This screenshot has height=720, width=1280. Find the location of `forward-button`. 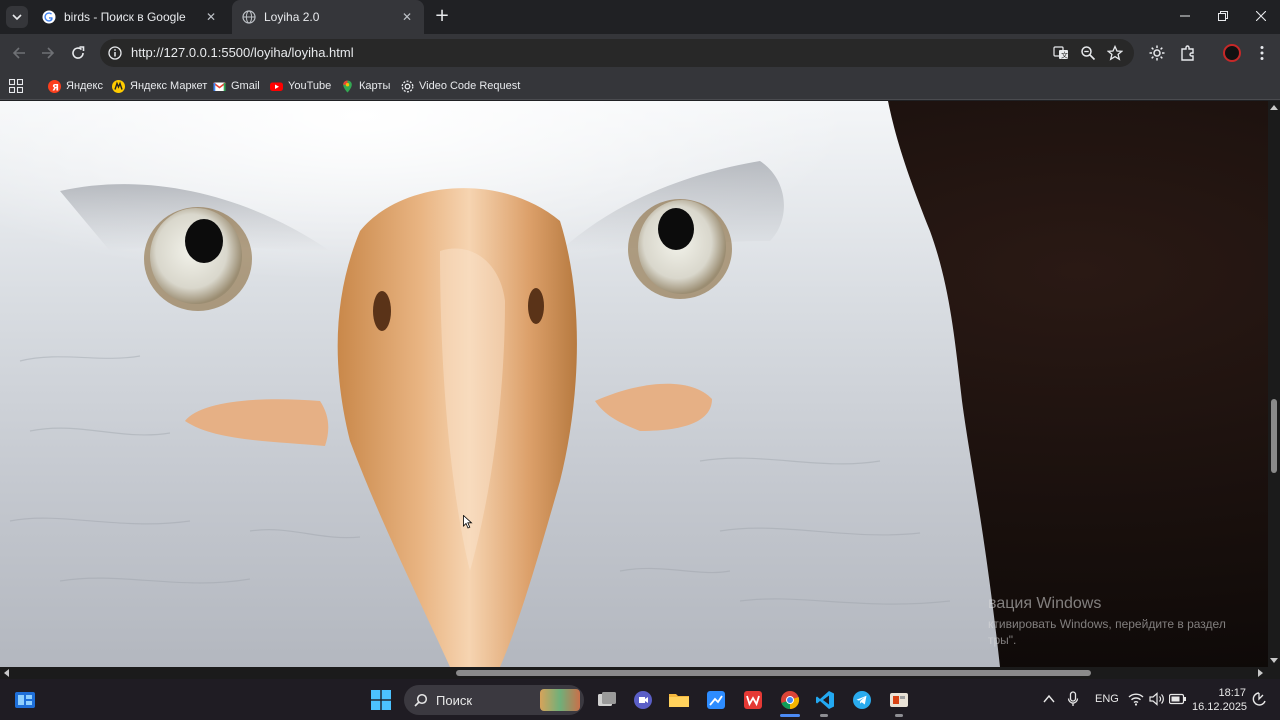

forward-button is located at coordinates (48, 53).